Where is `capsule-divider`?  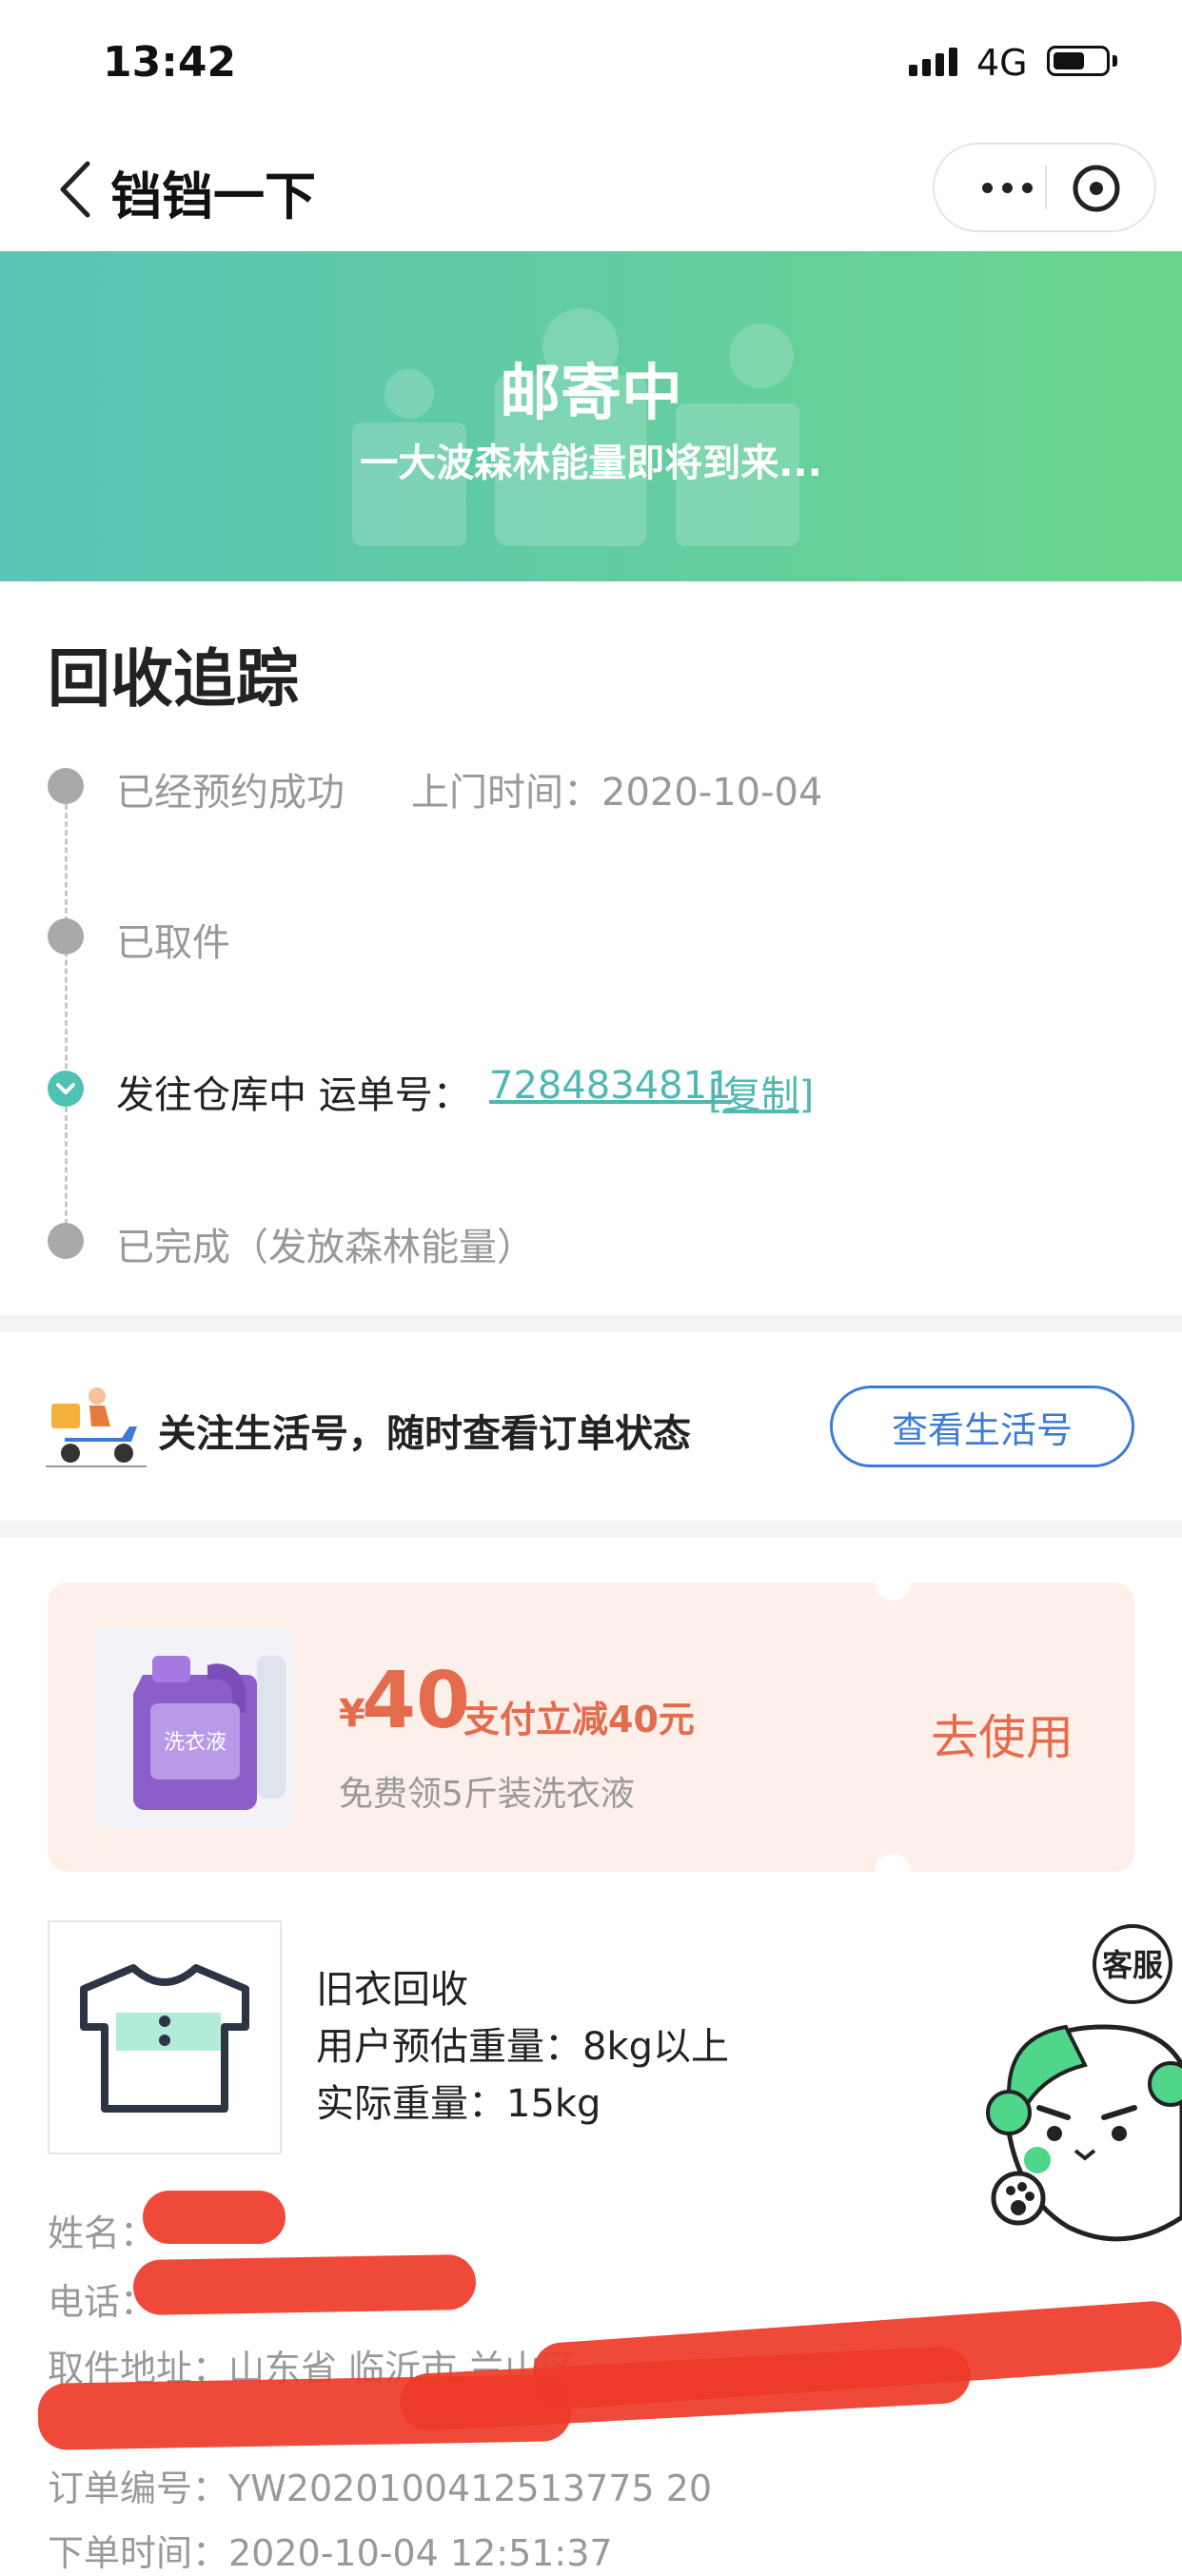
capsule-divider is located at coordinates (1046, 187).